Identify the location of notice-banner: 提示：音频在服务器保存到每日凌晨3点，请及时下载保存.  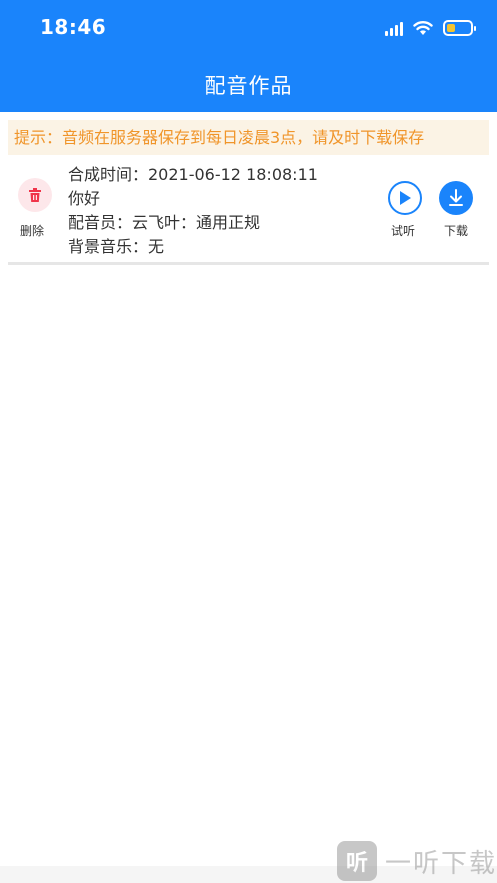
(248, 137).